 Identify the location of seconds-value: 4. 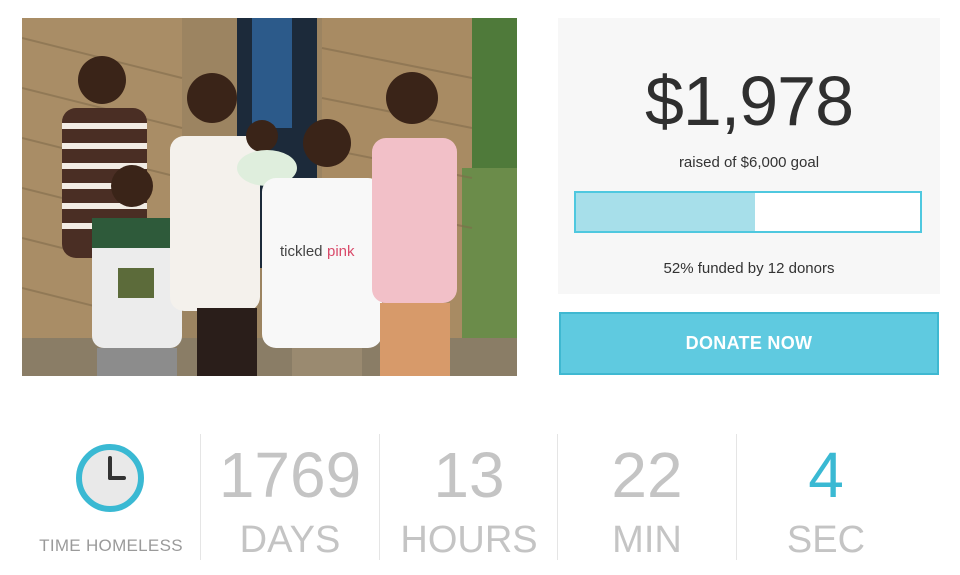
(826, 475).